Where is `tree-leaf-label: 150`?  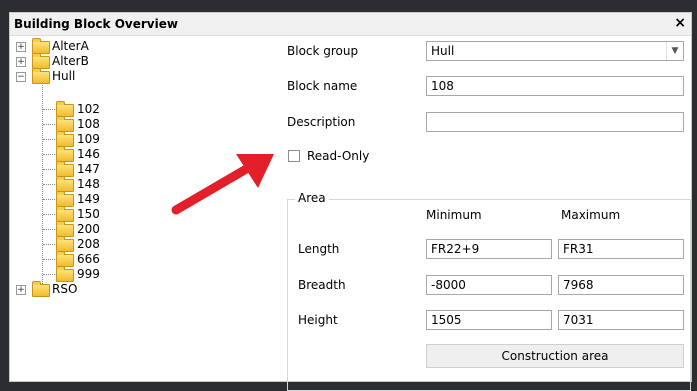
tree-leaf-label: 150 is located at coordinates (88, 214).